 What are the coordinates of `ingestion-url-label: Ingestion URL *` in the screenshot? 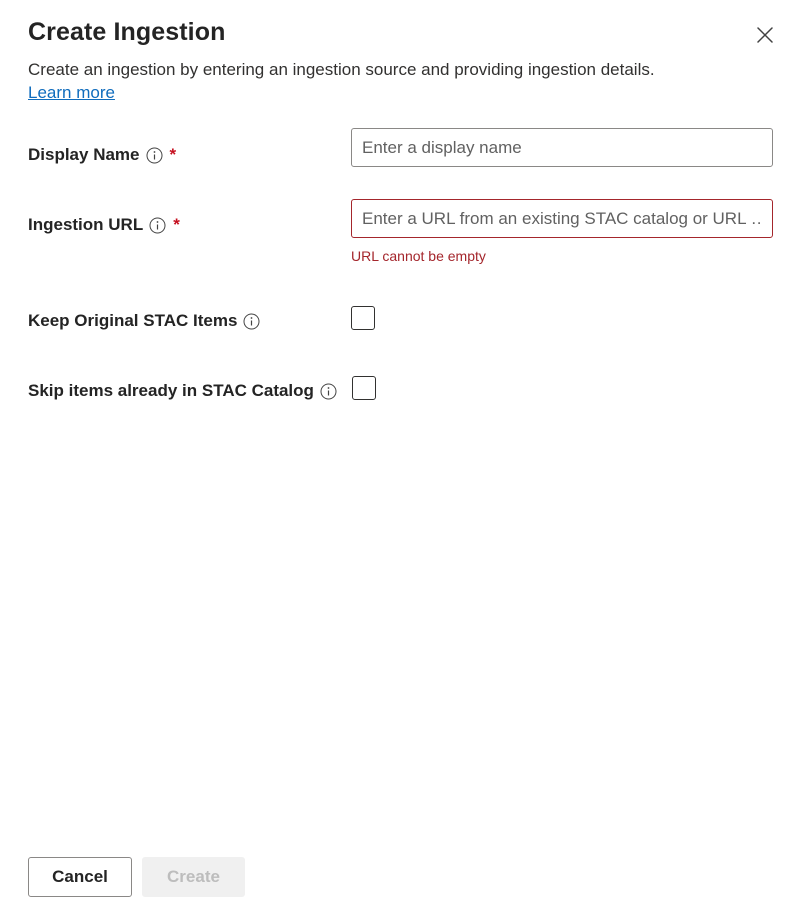 It's located at (104, 225).